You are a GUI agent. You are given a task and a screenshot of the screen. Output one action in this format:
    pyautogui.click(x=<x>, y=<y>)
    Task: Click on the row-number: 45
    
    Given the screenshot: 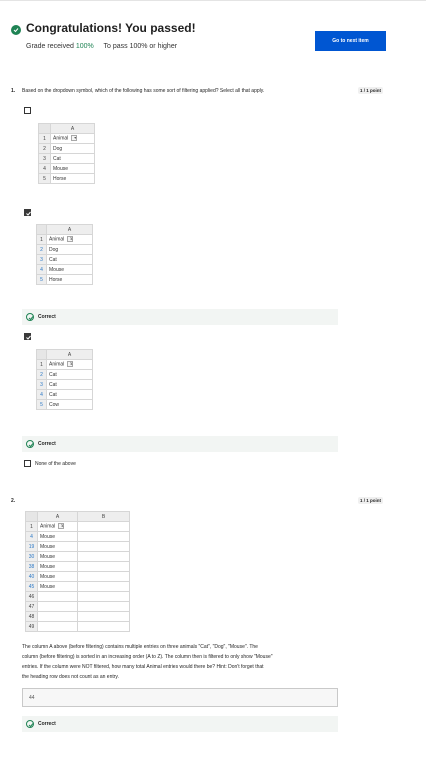 What is the action you would take?
    pyautogui.click(x=31, y=586)
    